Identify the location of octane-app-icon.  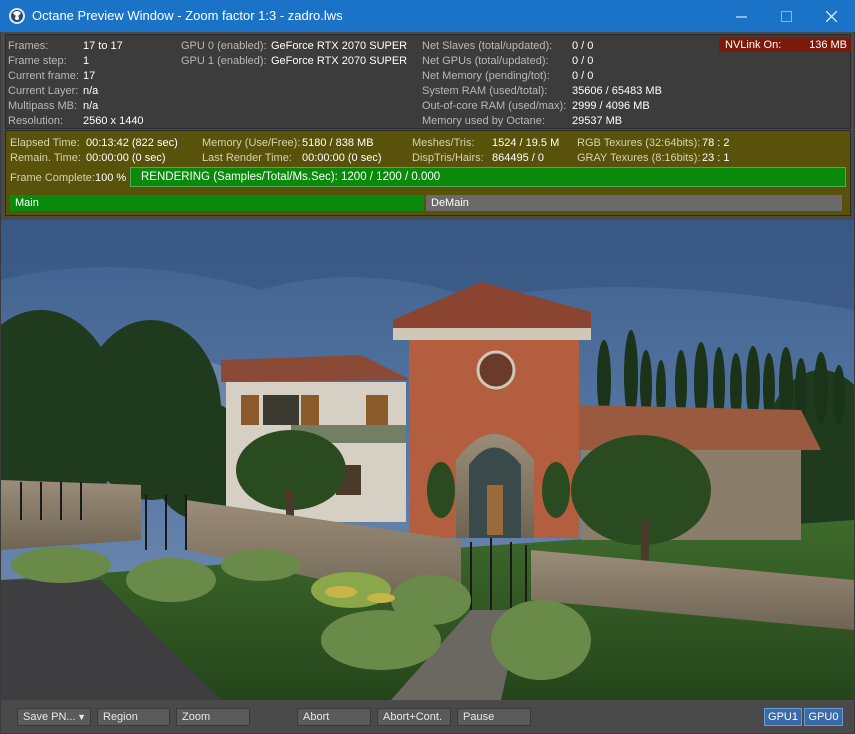
(17, 16).